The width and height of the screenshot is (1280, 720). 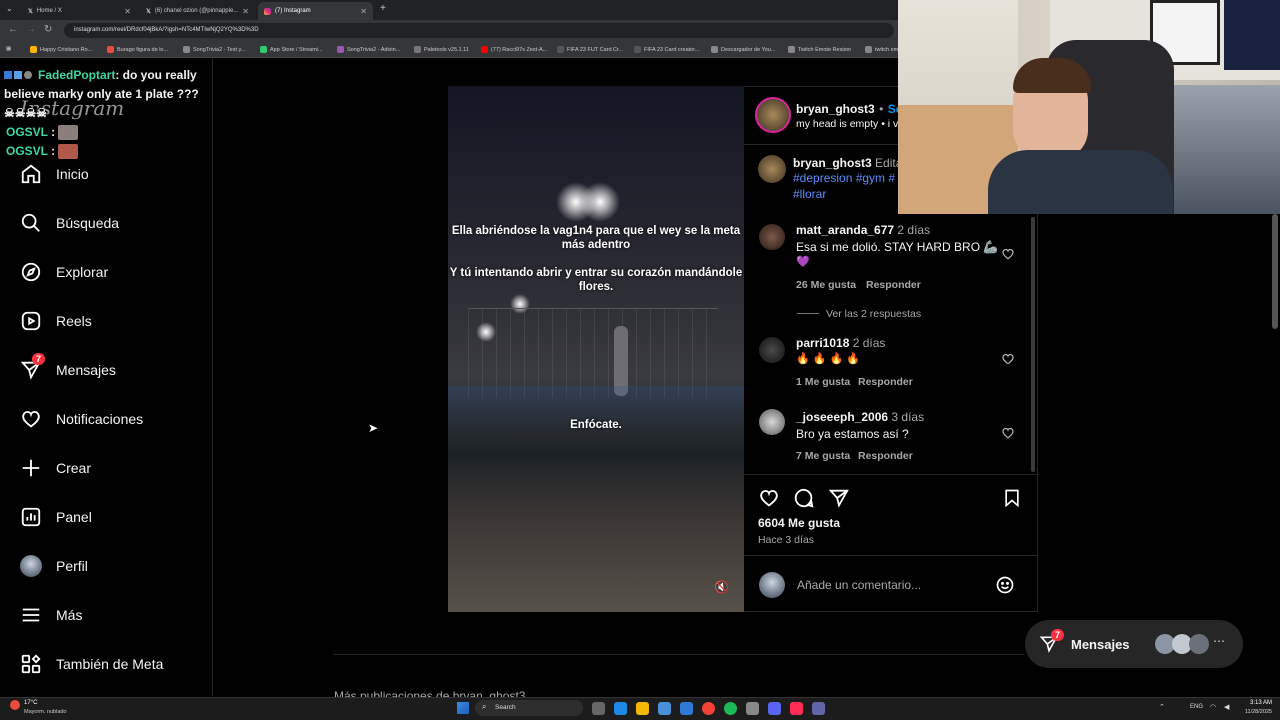 I want to click on sidebar-item-notificaciones: Notificaciones, so click(x=81, y=419).